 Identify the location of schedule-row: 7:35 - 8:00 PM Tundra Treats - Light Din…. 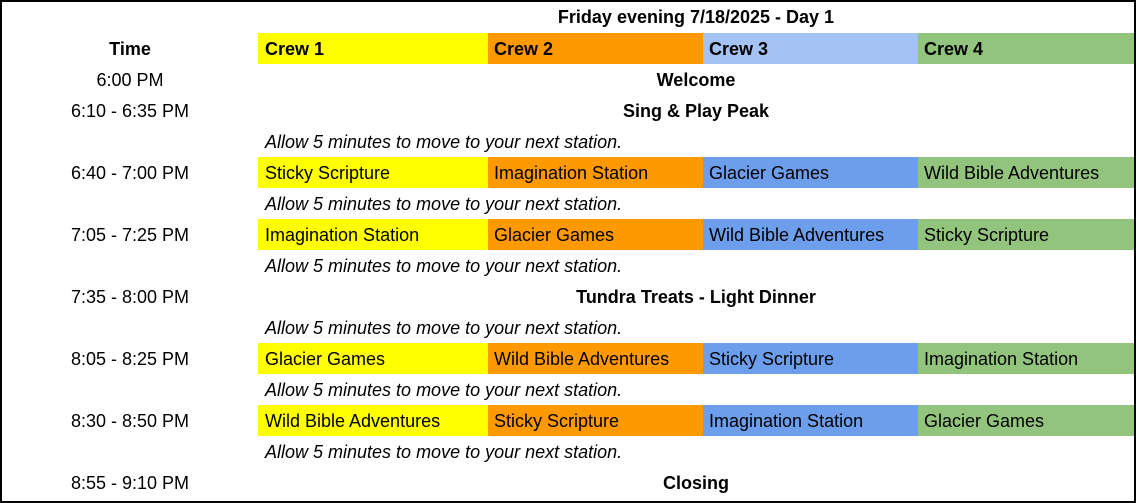
(568, 296).